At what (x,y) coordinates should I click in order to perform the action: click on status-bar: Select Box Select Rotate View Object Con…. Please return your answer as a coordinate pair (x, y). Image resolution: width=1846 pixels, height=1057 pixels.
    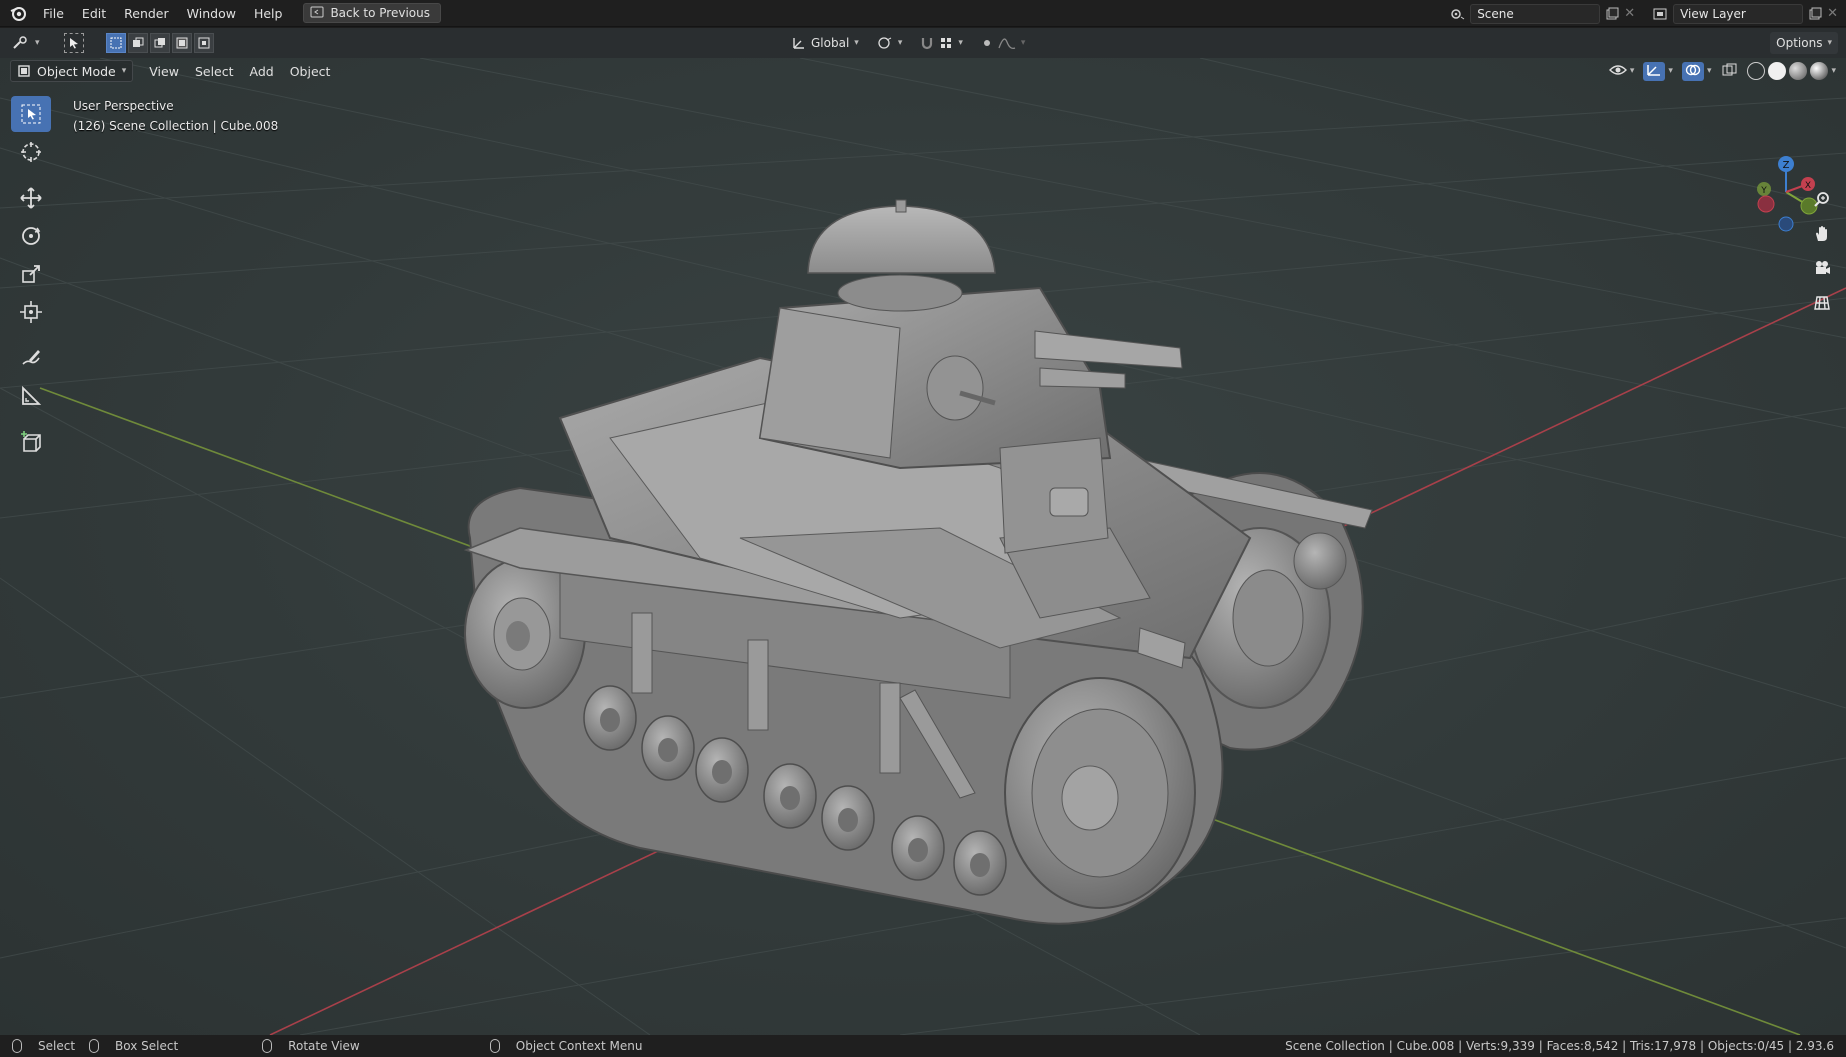
    Looking at the image, I should click on (923, 1046).